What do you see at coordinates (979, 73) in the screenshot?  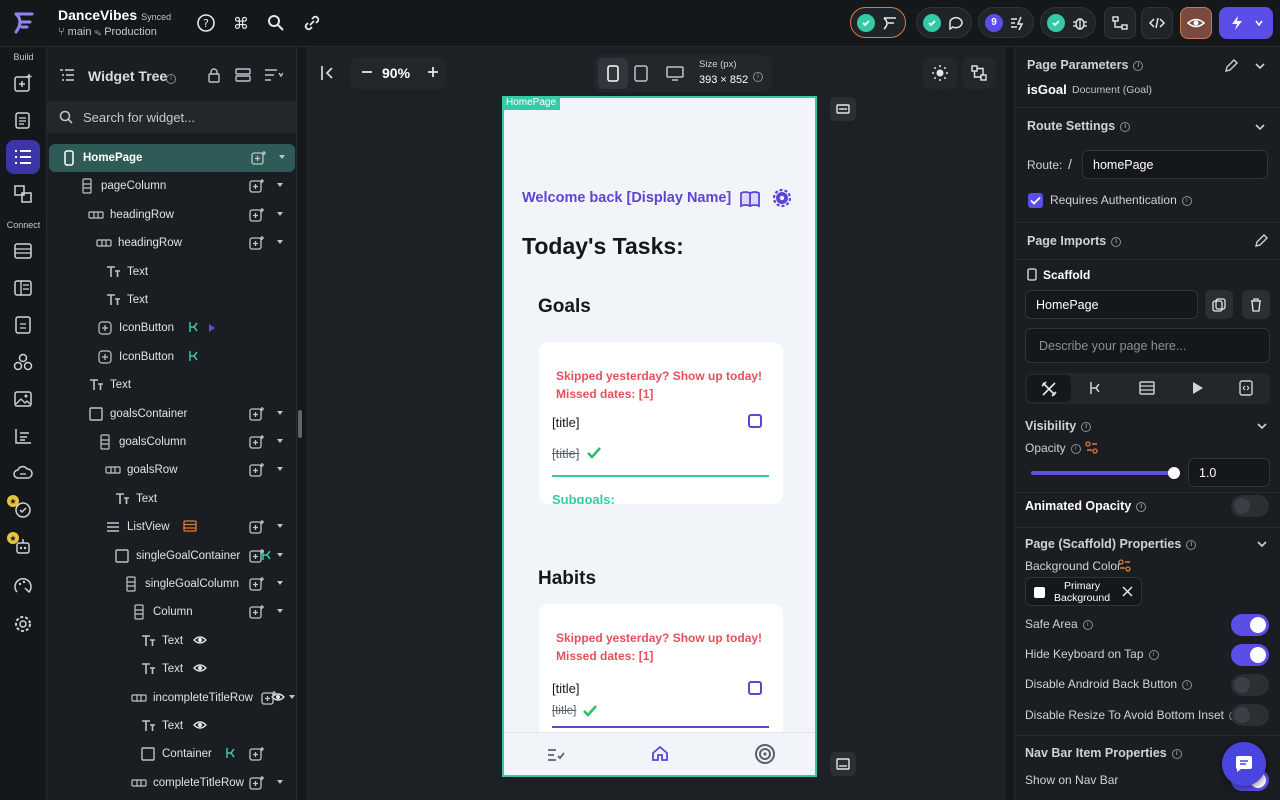 I see `widget-select-button` at bounding box center [979, 73].